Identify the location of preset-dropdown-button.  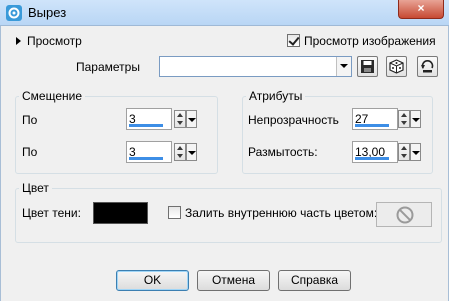
(343, 66).